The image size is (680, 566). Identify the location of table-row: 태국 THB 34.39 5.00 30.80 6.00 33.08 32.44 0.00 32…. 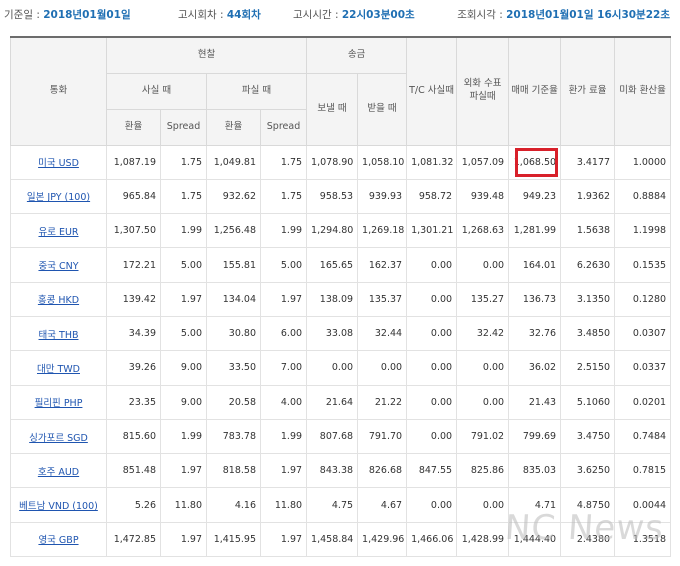
(341, 333).